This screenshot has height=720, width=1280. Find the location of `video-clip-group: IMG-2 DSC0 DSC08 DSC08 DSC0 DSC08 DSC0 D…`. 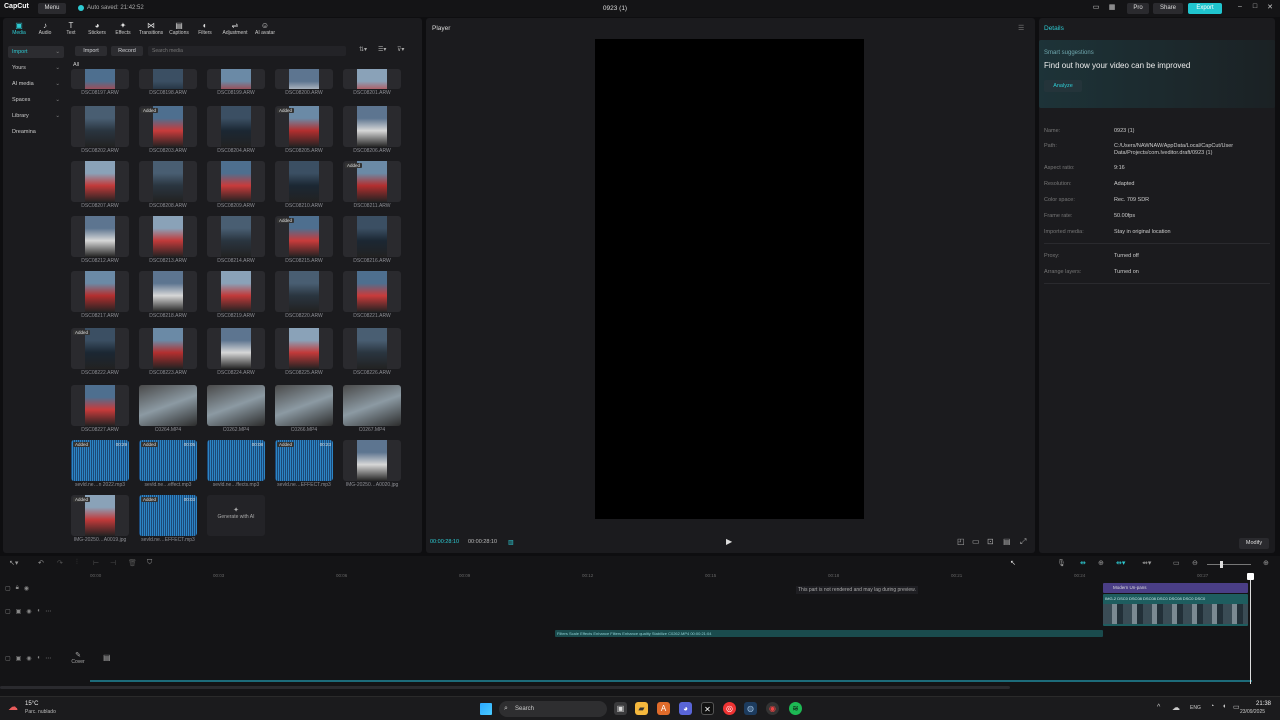

video-clip-group: IMG-2 DSC0 DSC08 DSC08 DSC0 DSC08 DSC0 D… is located at coordinates (1175, 610).